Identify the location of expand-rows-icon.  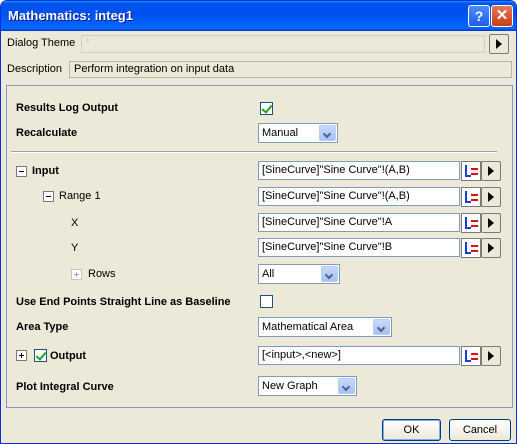
(76, 274).